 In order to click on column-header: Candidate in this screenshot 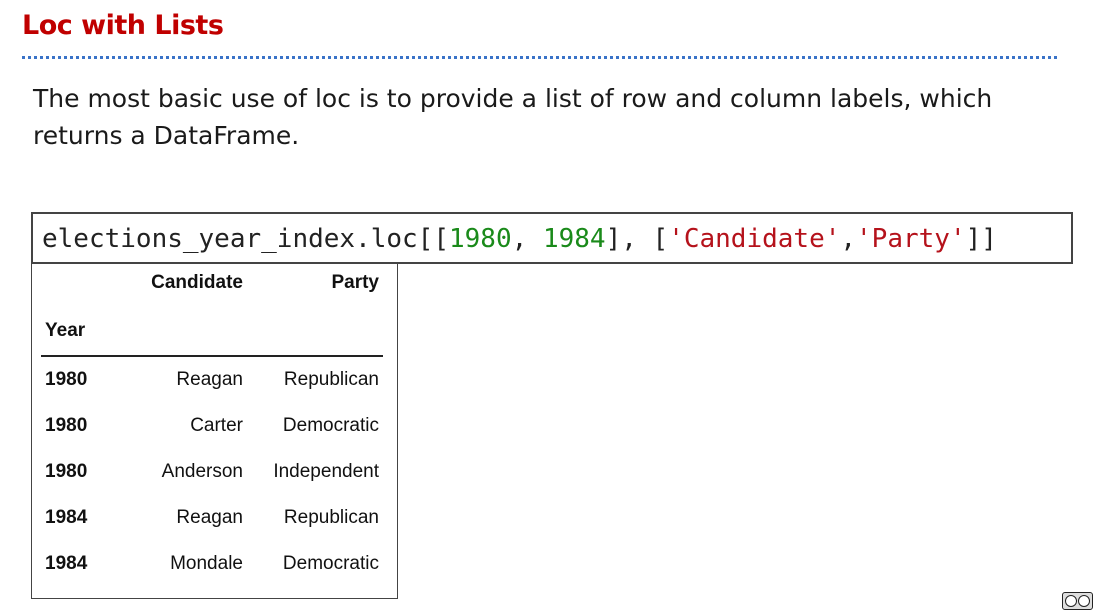, I will do `click(197, 282)`.